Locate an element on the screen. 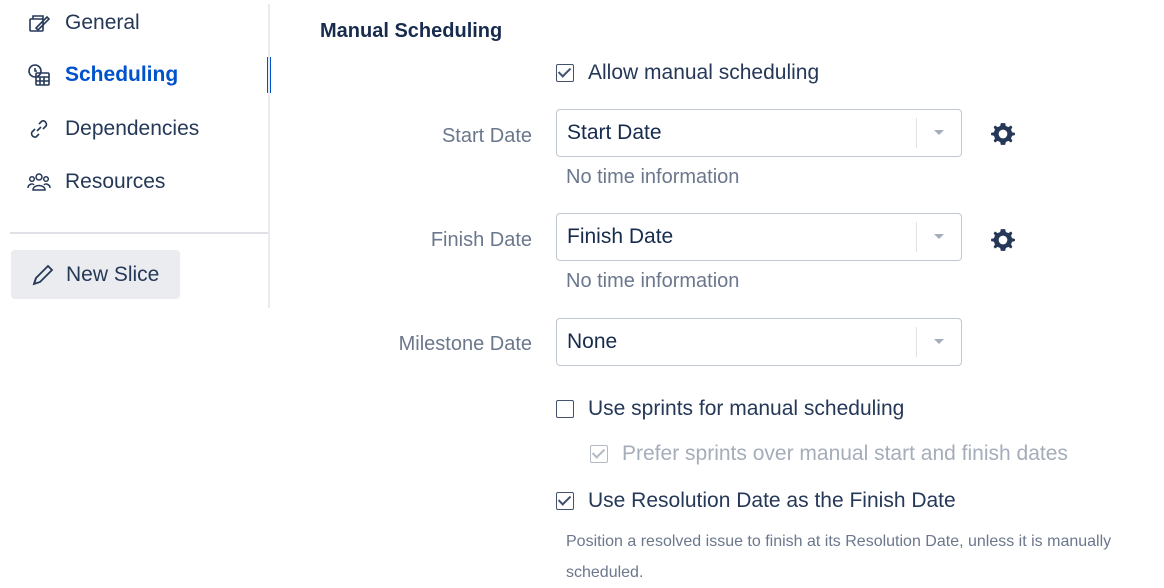 The height and width of the screenshot is (588, 1164). section-title: Manual Scheduling is located at coordinates (411, 31).